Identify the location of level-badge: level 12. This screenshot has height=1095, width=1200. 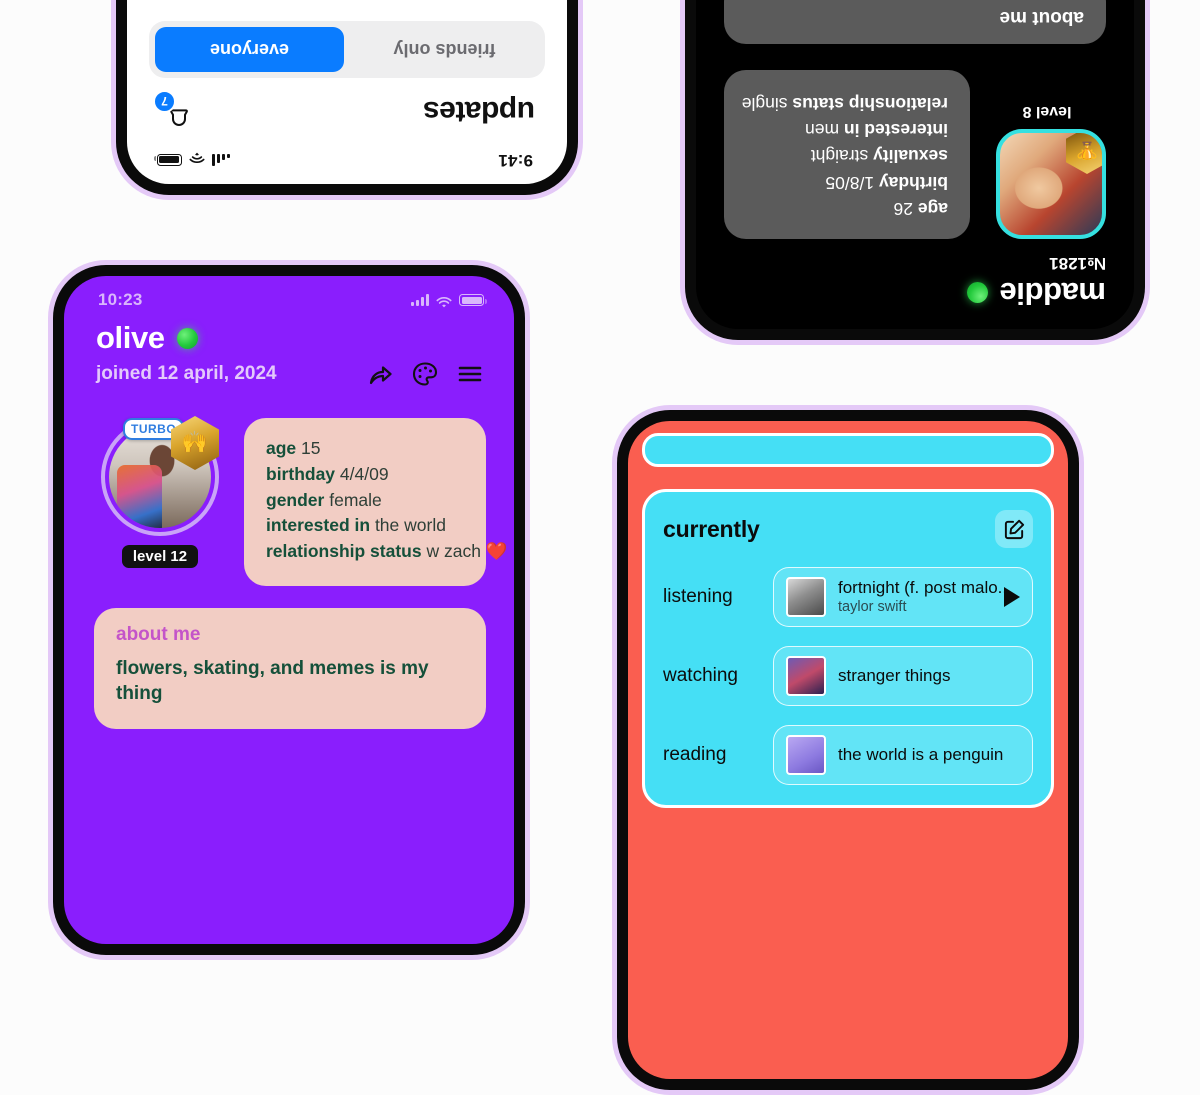
(160, 556).